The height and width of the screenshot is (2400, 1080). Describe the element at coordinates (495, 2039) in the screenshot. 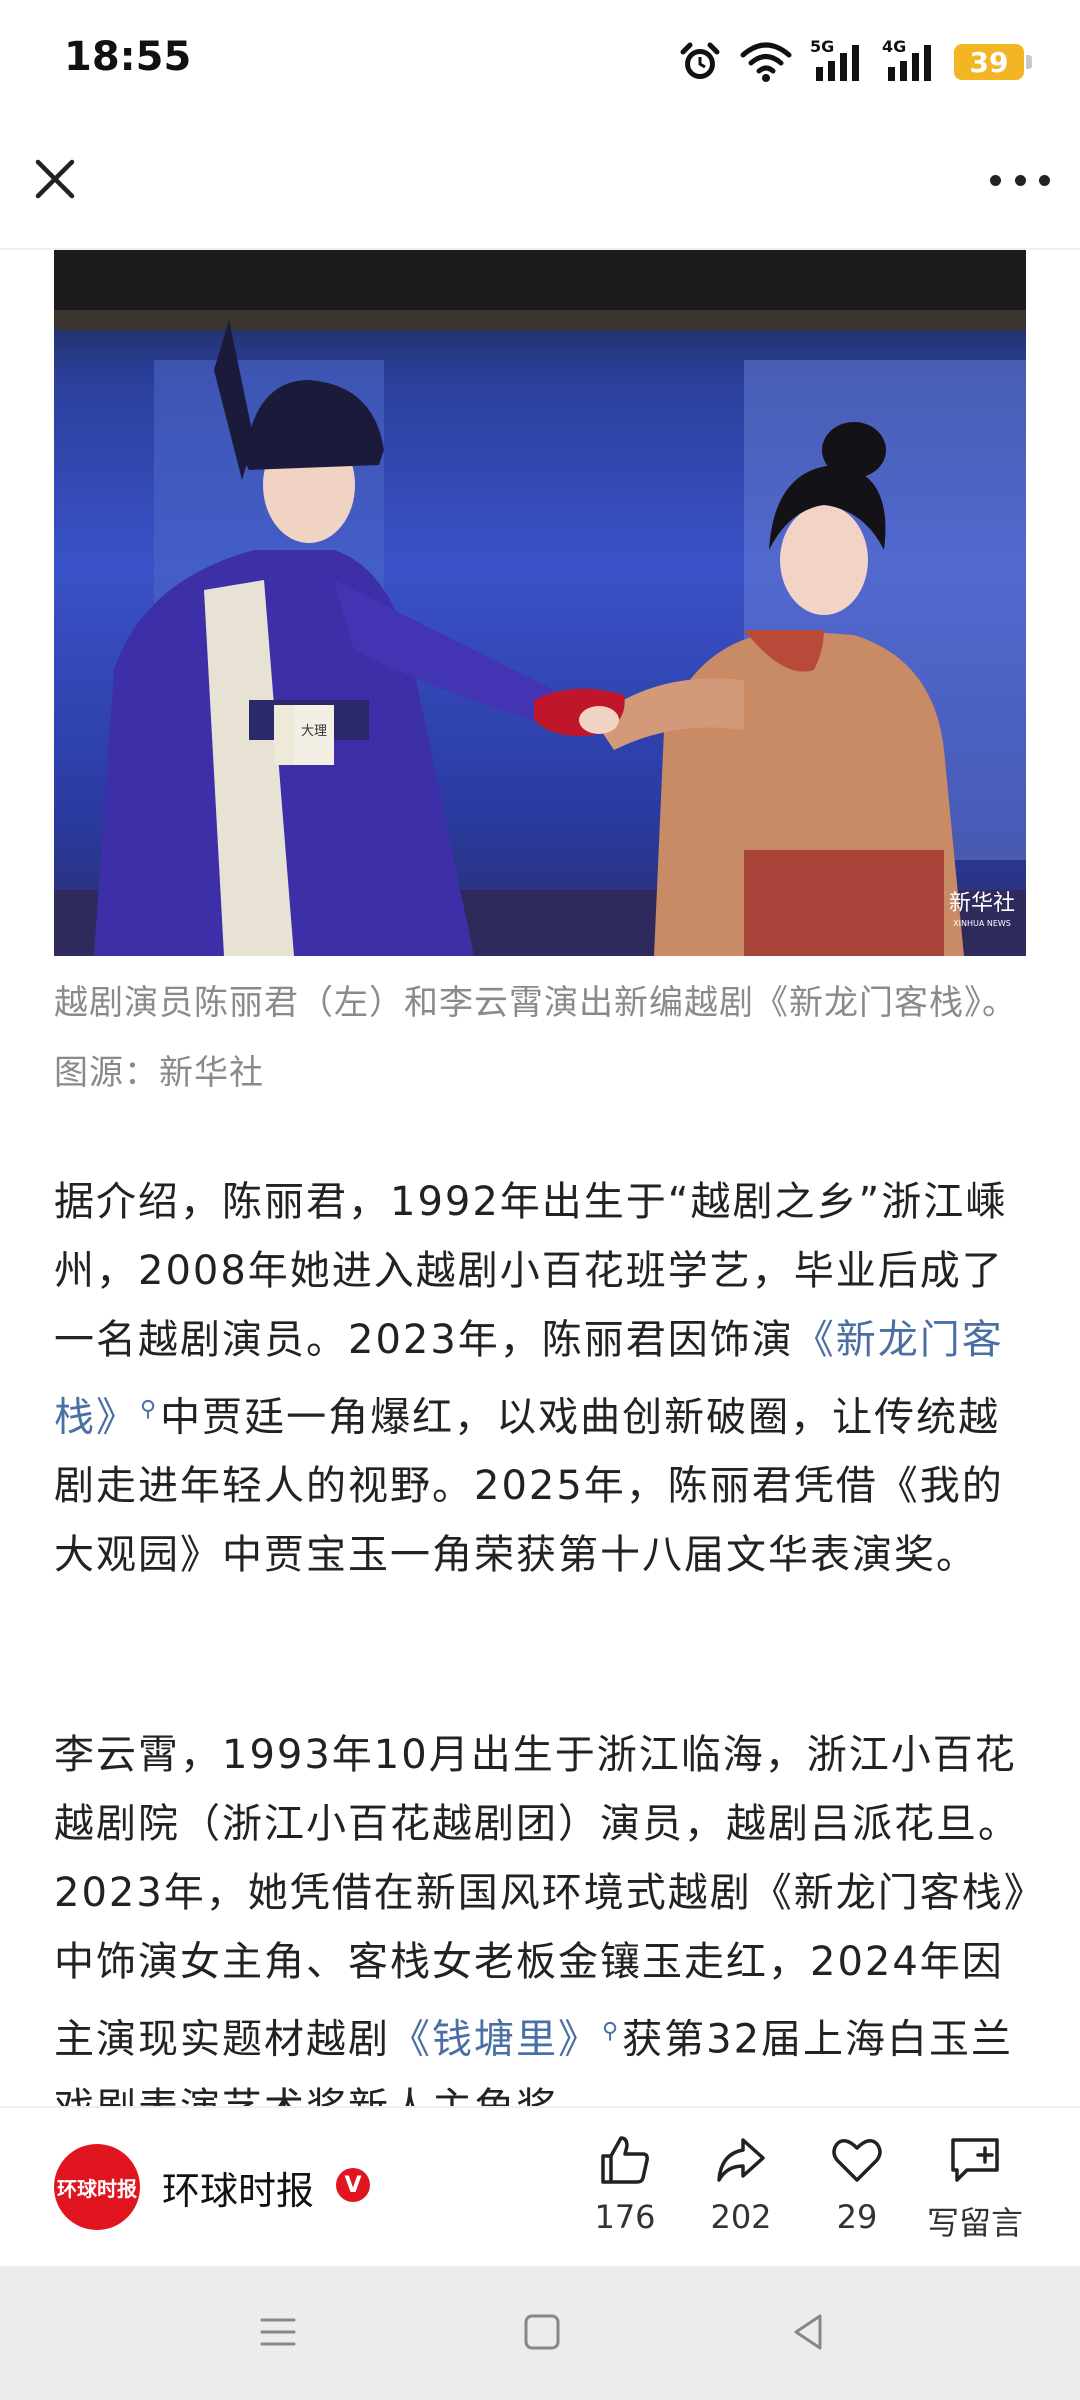

I see `entity-link: 《钱塘里》` at that location.